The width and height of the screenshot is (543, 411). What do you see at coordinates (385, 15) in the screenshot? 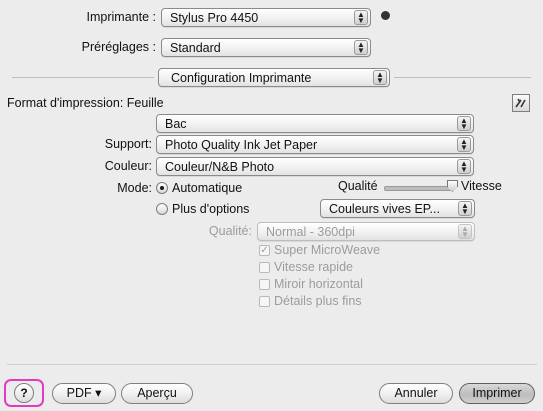
I see `printer-status-icon` at bounding box center [385, 15].